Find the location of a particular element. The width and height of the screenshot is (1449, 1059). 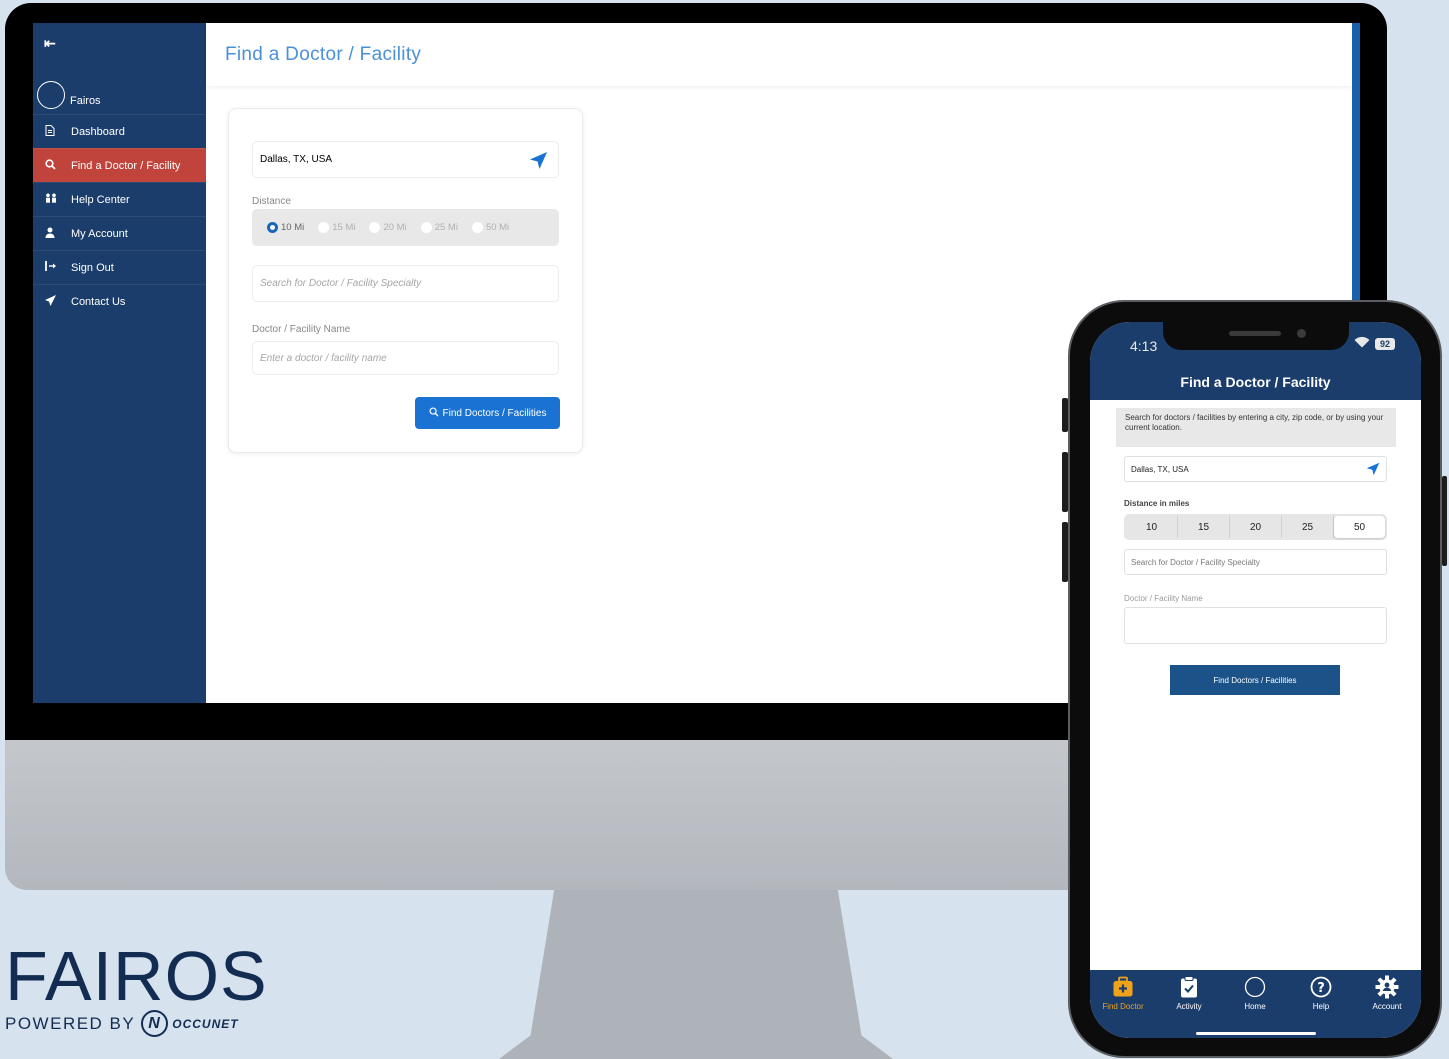

sidebar-item-help-center: Help Center is located at coordinates (119, 199).